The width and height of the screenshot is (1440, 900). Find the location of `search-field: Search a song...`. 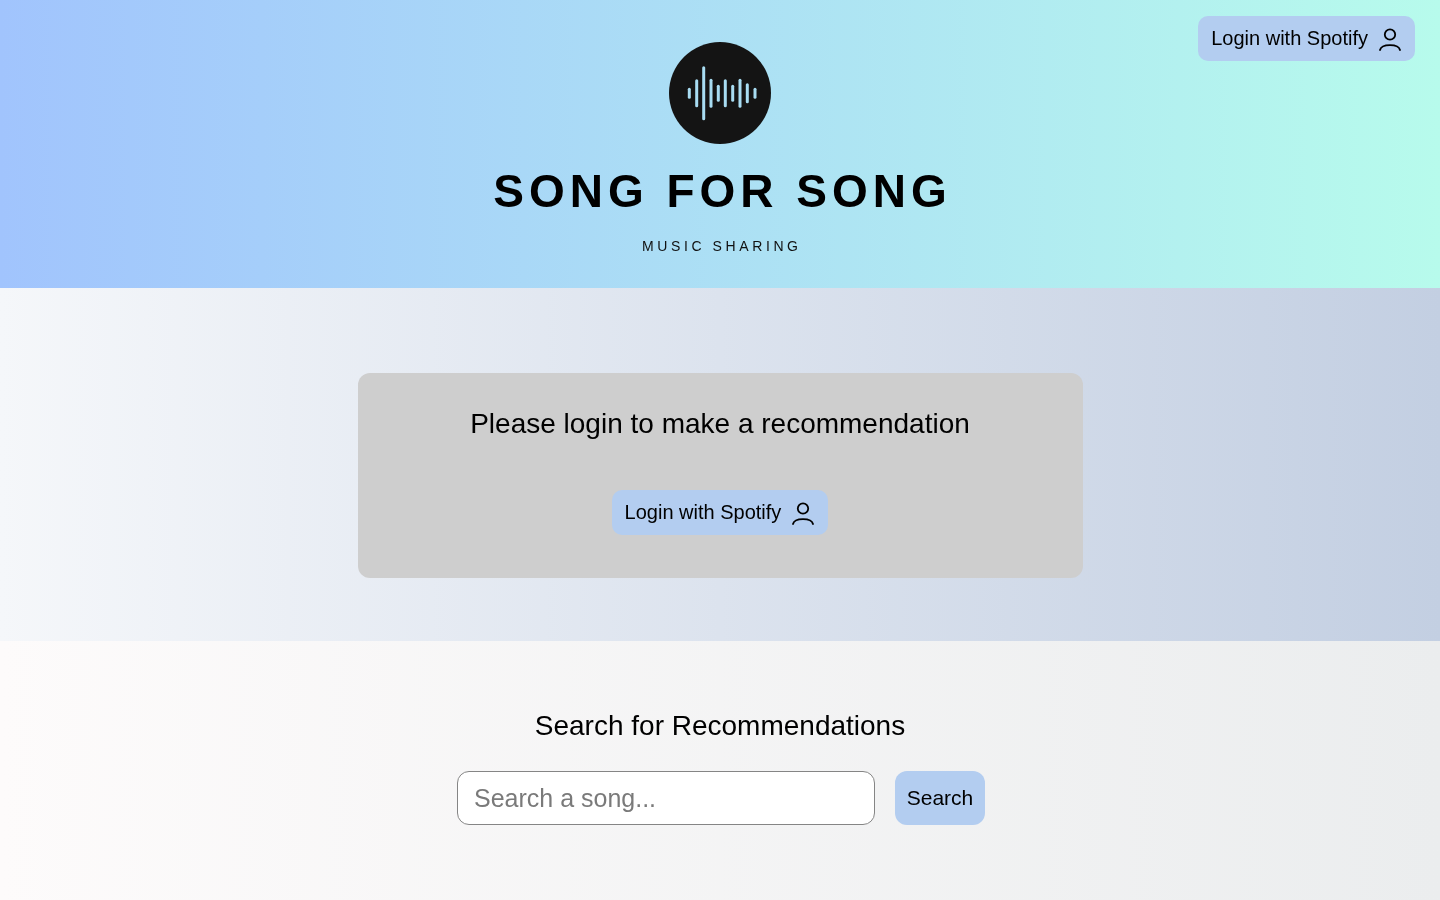

search-field: Search a song... is located at coordinates (666, 798).